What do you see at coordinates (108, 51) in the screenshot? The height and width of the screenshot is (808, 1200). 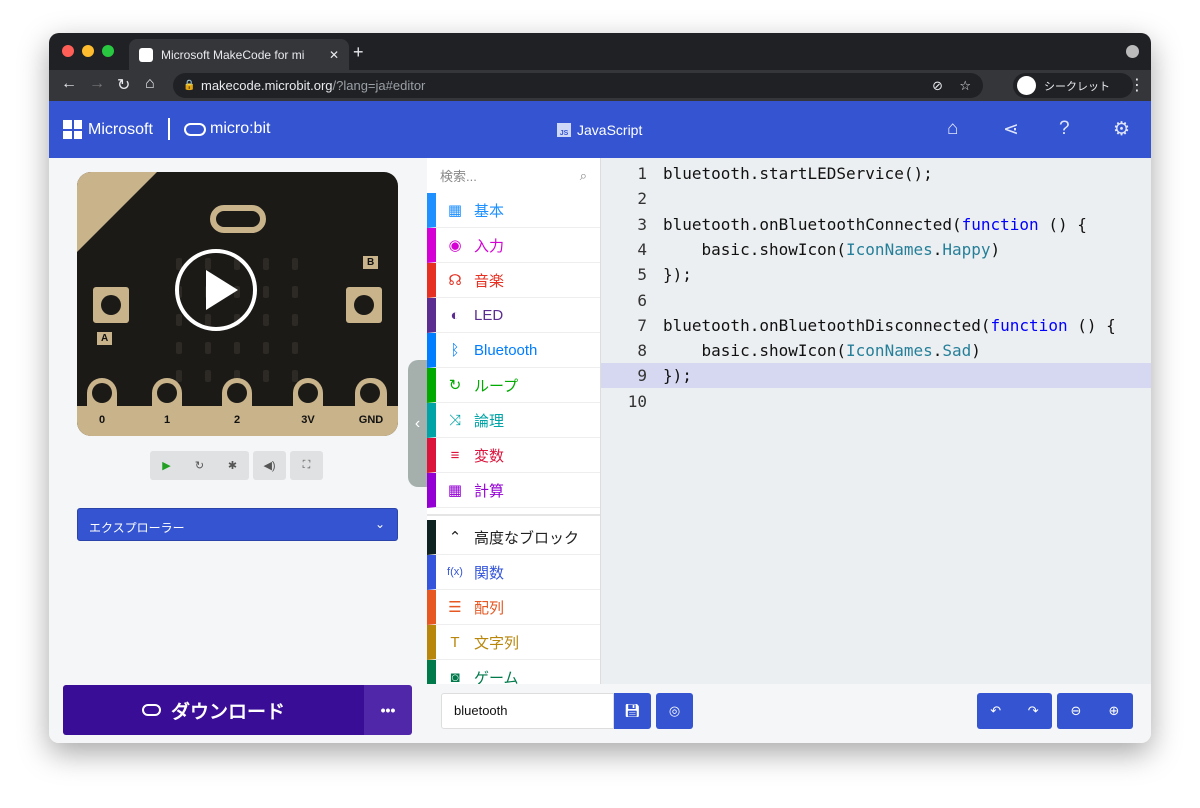 I see `maximize-window-button` at bounding box center [108, 51].